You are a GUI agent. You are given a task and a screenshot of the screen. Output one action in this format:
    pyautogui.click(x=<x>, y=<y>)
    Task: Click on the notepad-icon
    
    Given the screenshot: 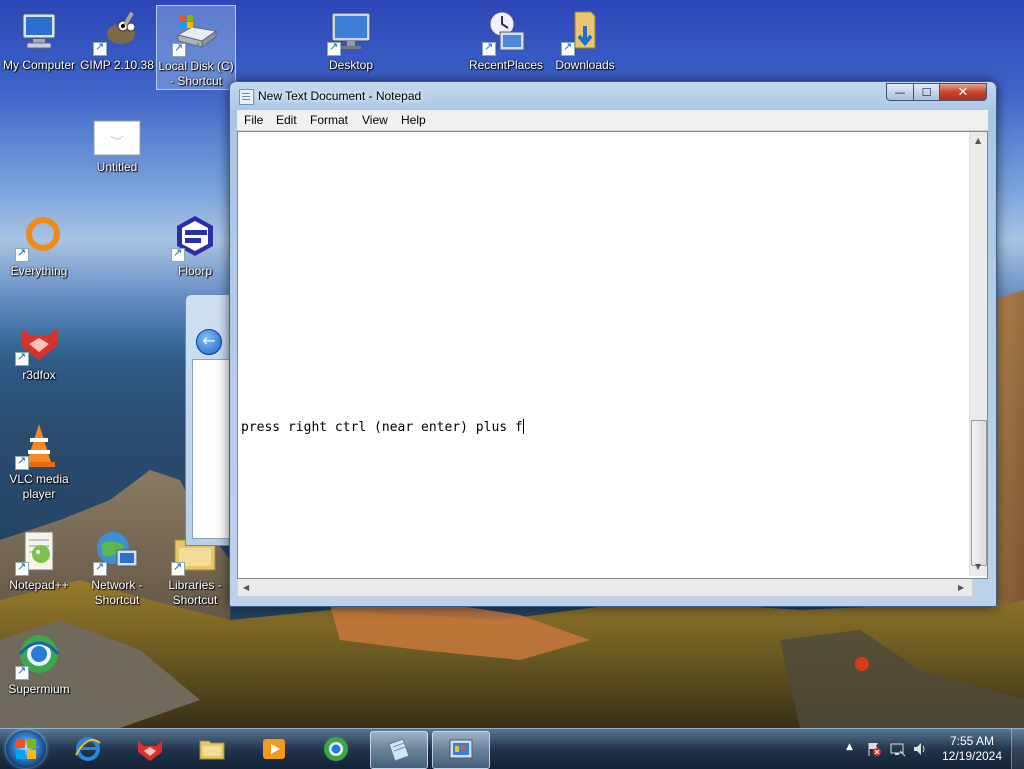 What is the action you would take?
    pyautogui.click(x=399, y=750)
    